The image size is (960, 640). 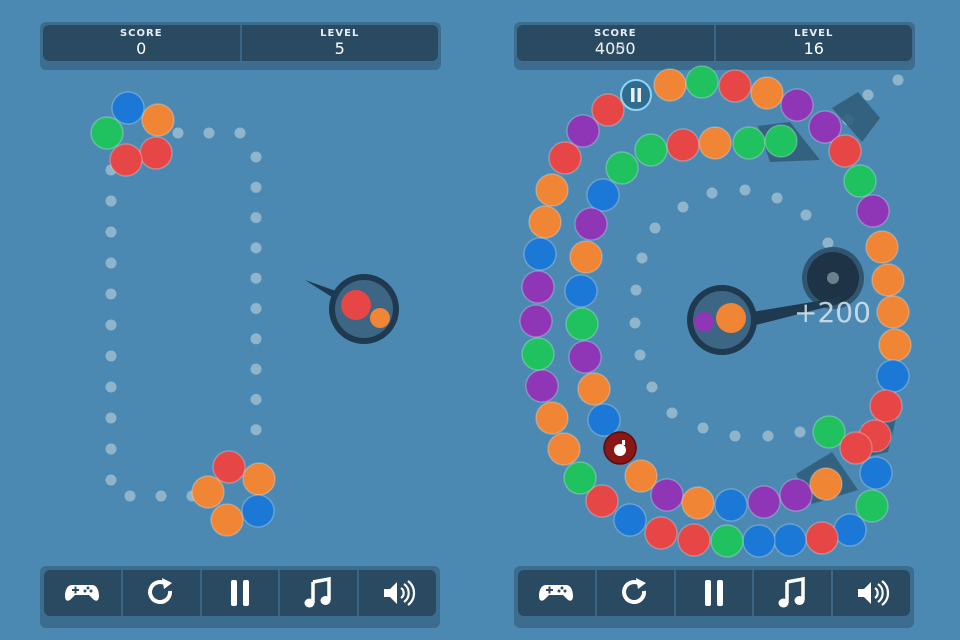 I want to click on restart-icon, so click(x=160, y=591).